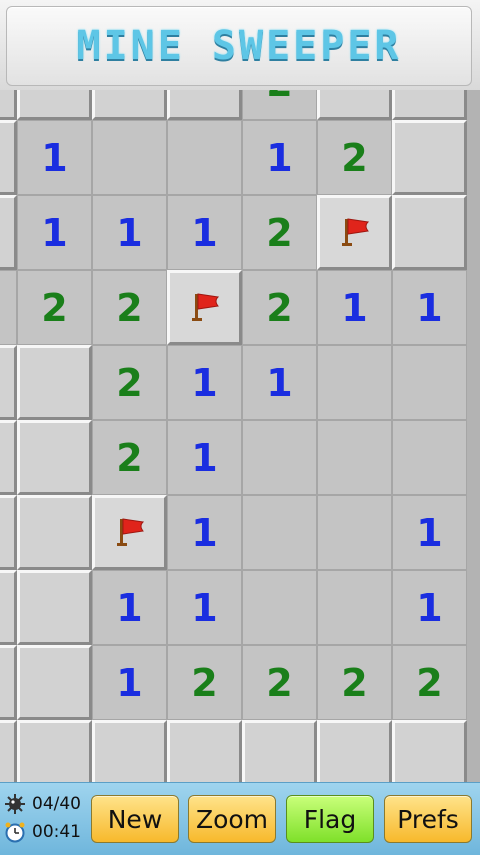  Describe the element at coordinates (330, 819) in the screenshot. I see `flag-mode-button: Flag` at that location.